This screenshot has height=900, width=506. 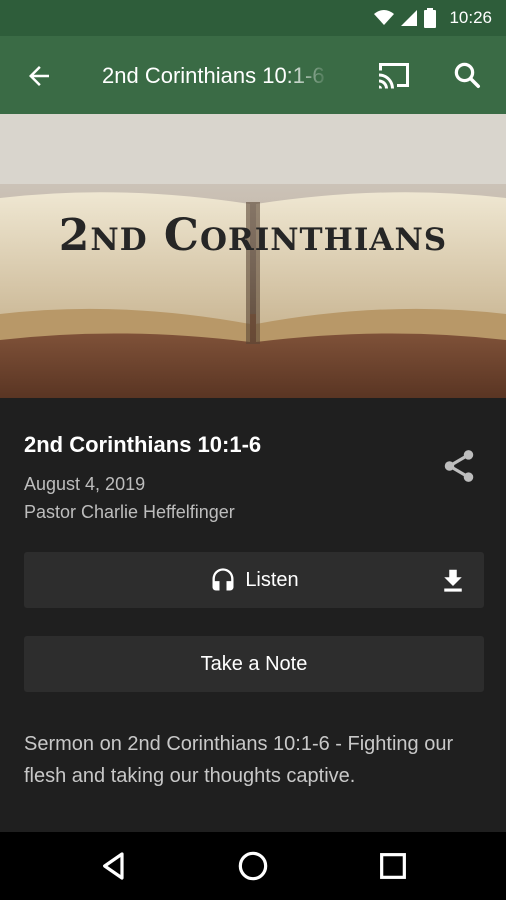 I want to click on cast-icon, so click(x=394, y=75).